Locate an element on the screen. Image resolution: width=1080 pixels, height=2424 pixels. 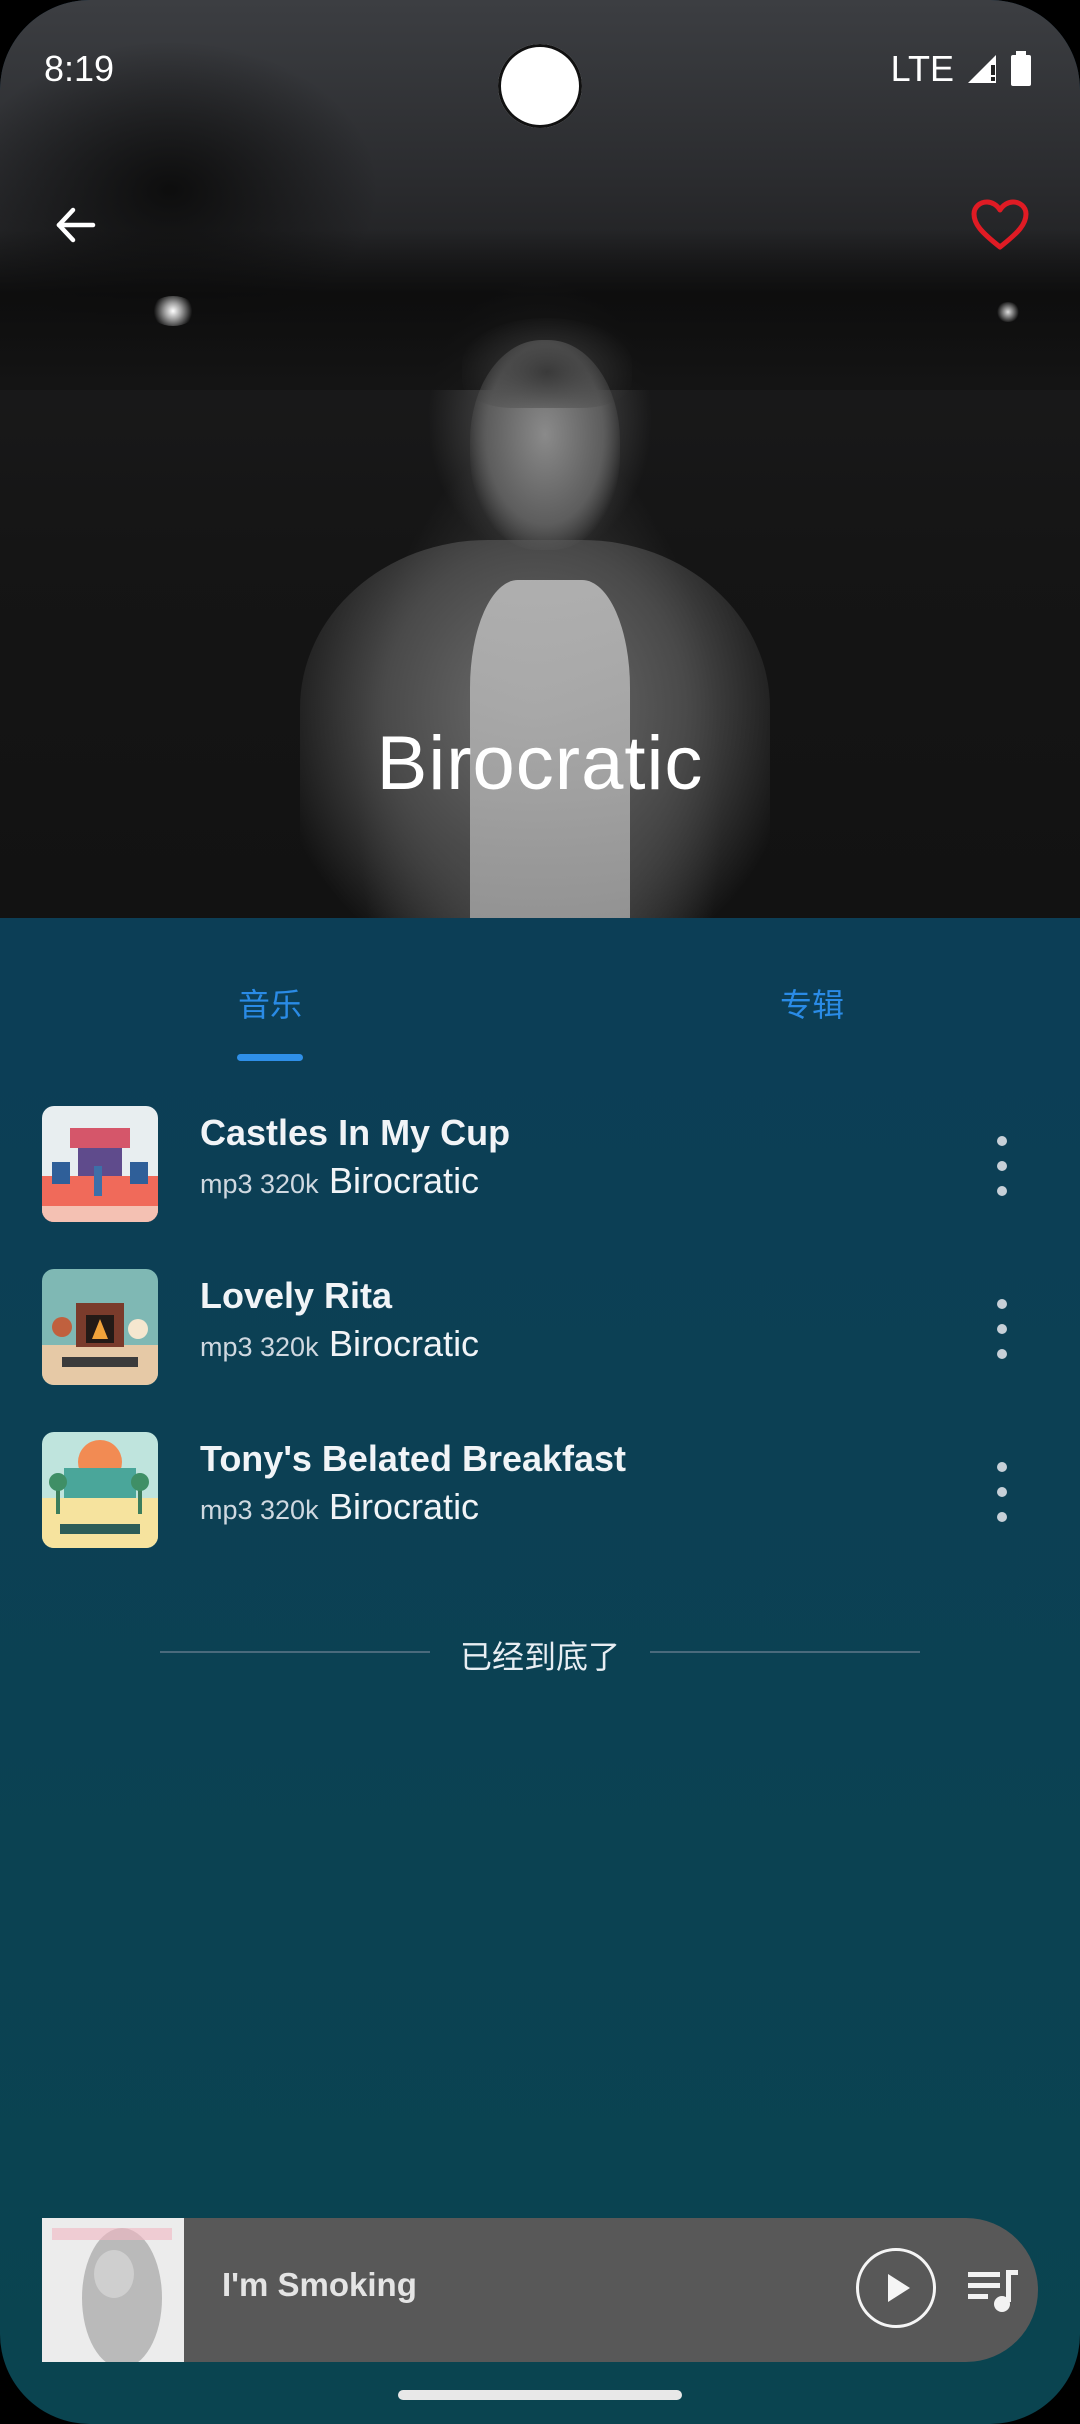
song-row: Castles In My Cup mp3 320k Birocratic is located at coordinates (540, 1181).